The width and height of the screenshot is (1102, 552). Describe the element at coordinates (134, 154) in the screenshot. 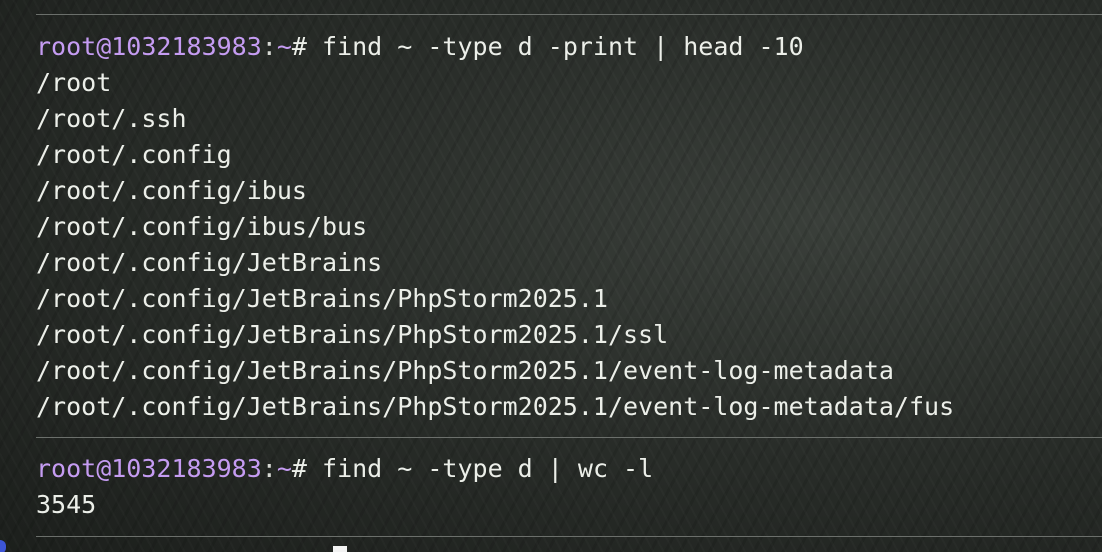

I see `output-line: /root/.config` at that location.